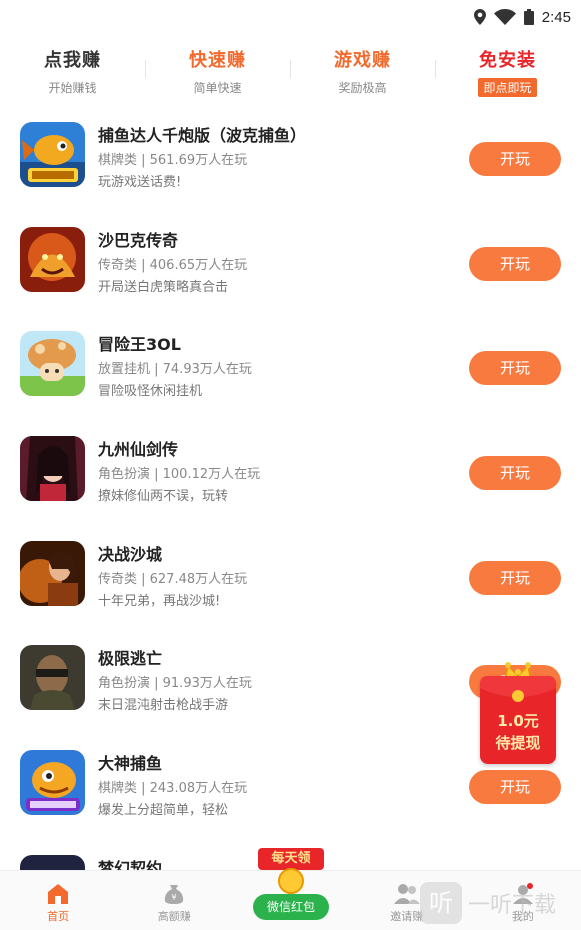  What do you see at coordinates (290, 476) in the screenshot?
I see `list-item: 九州仙剑传 角色扮演 | 100.12万人在玩 撩妹修仙两不误，玩转 开玩` at bounding box center [290, 476].